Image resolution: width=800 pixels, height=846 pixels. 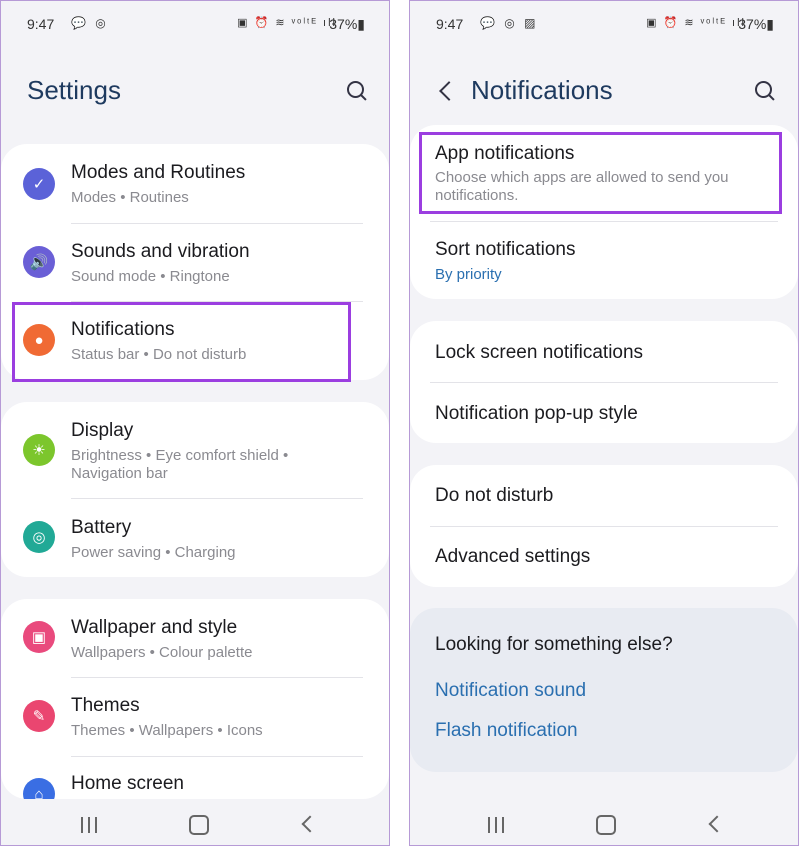 I want to click on item-title: Modes and Routines, so click(x=158, y=172).